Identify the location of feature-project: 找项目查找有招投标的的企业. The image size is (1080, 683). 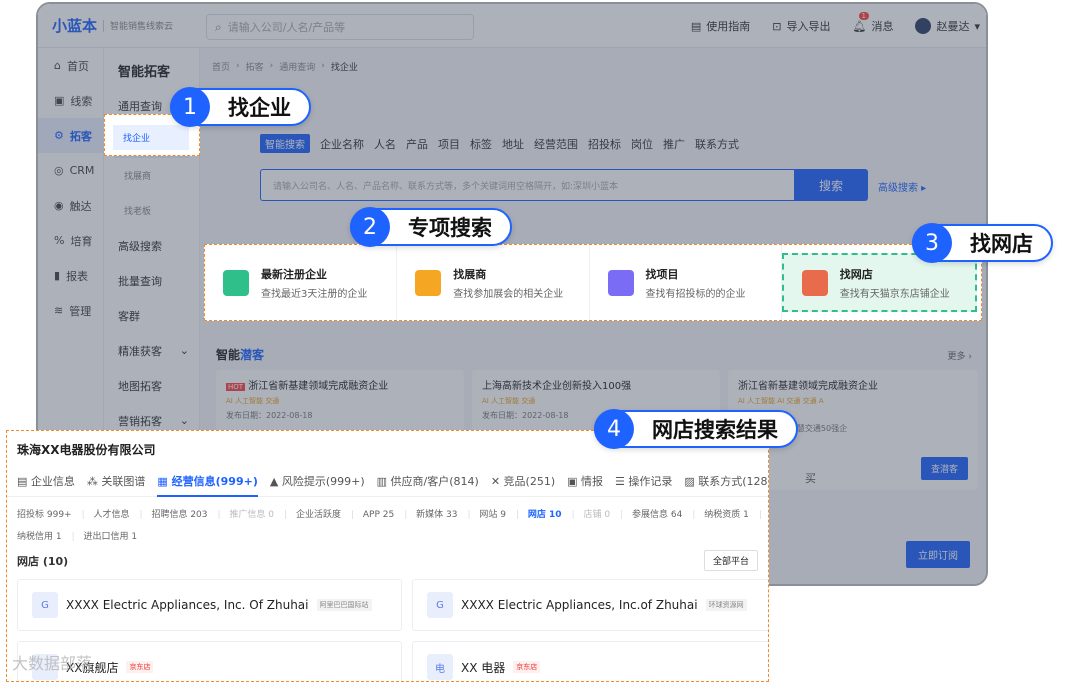
(686, 282).